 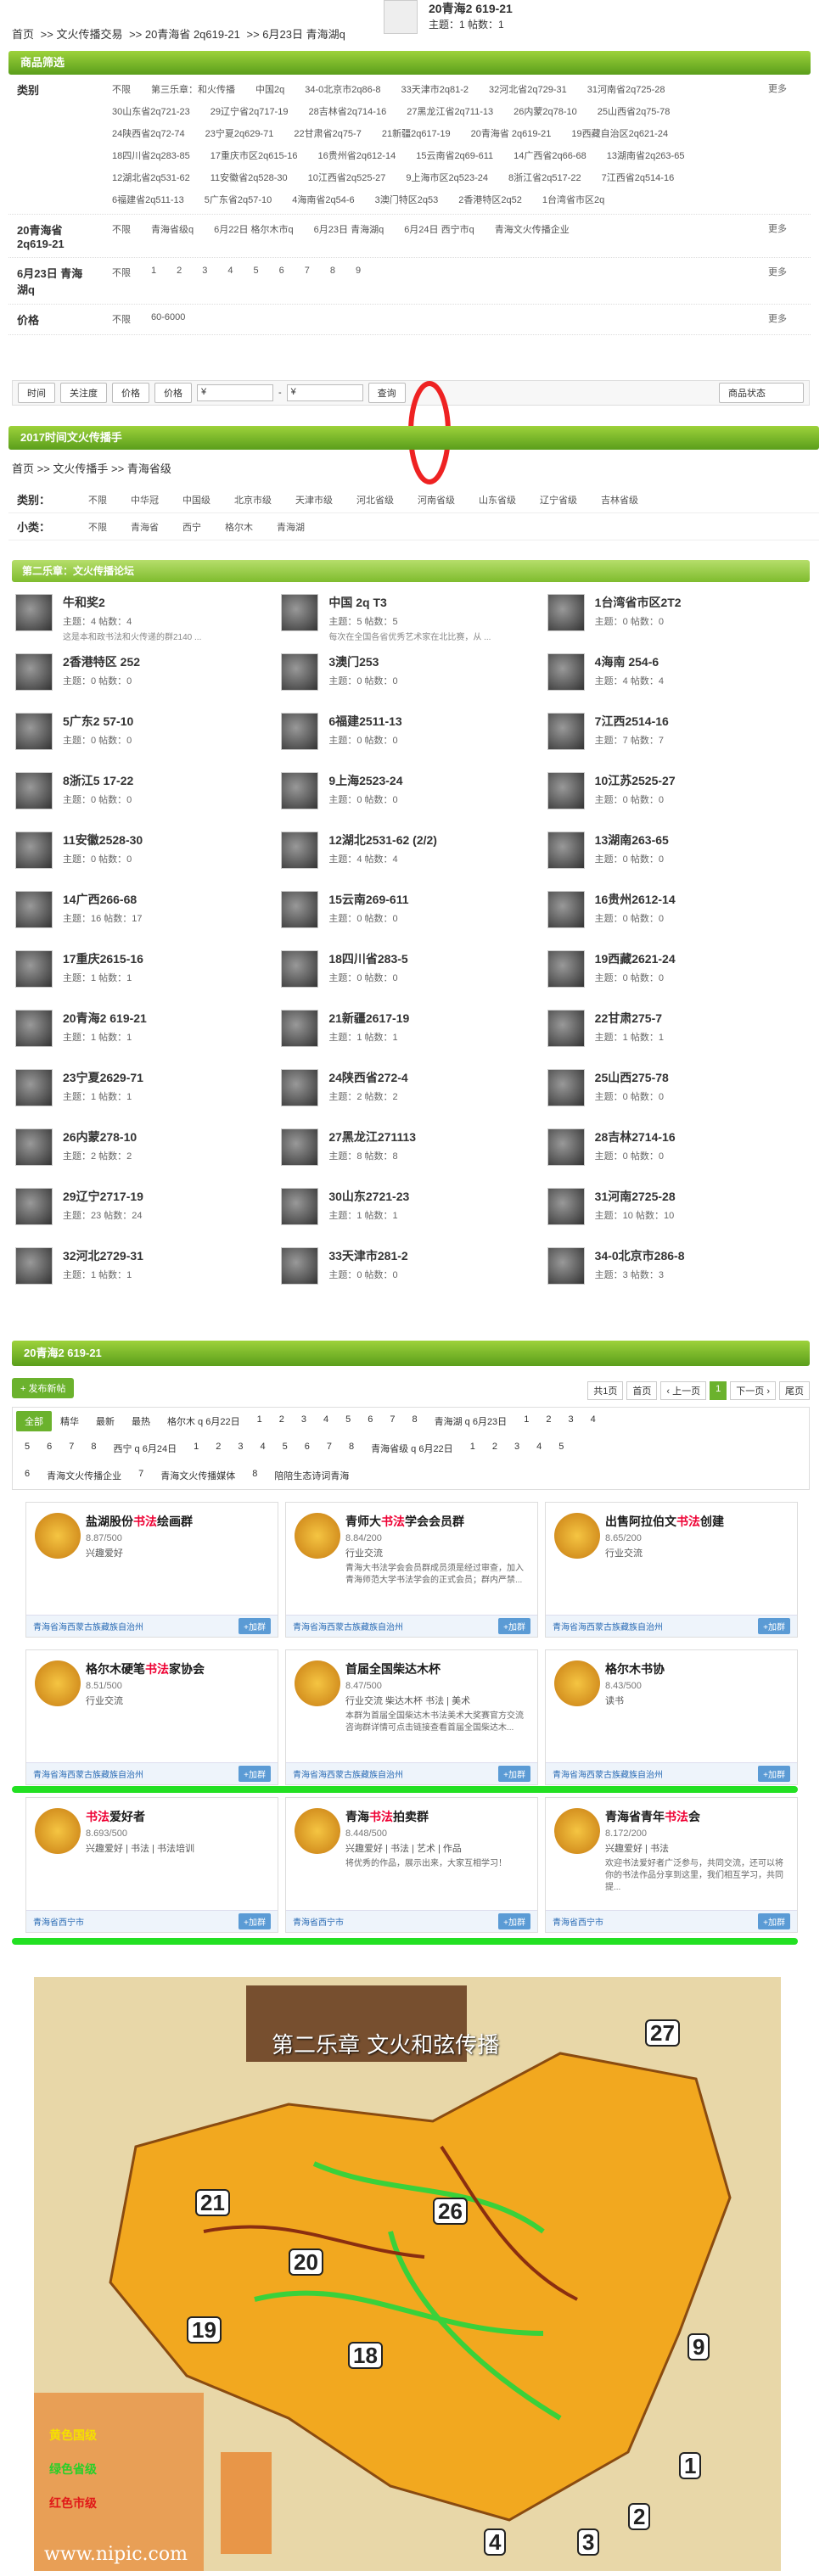 What do you see at coordinates (548, 1421) in the screenshot?
I see `tab: 2` at bounding box center [548, 1421].